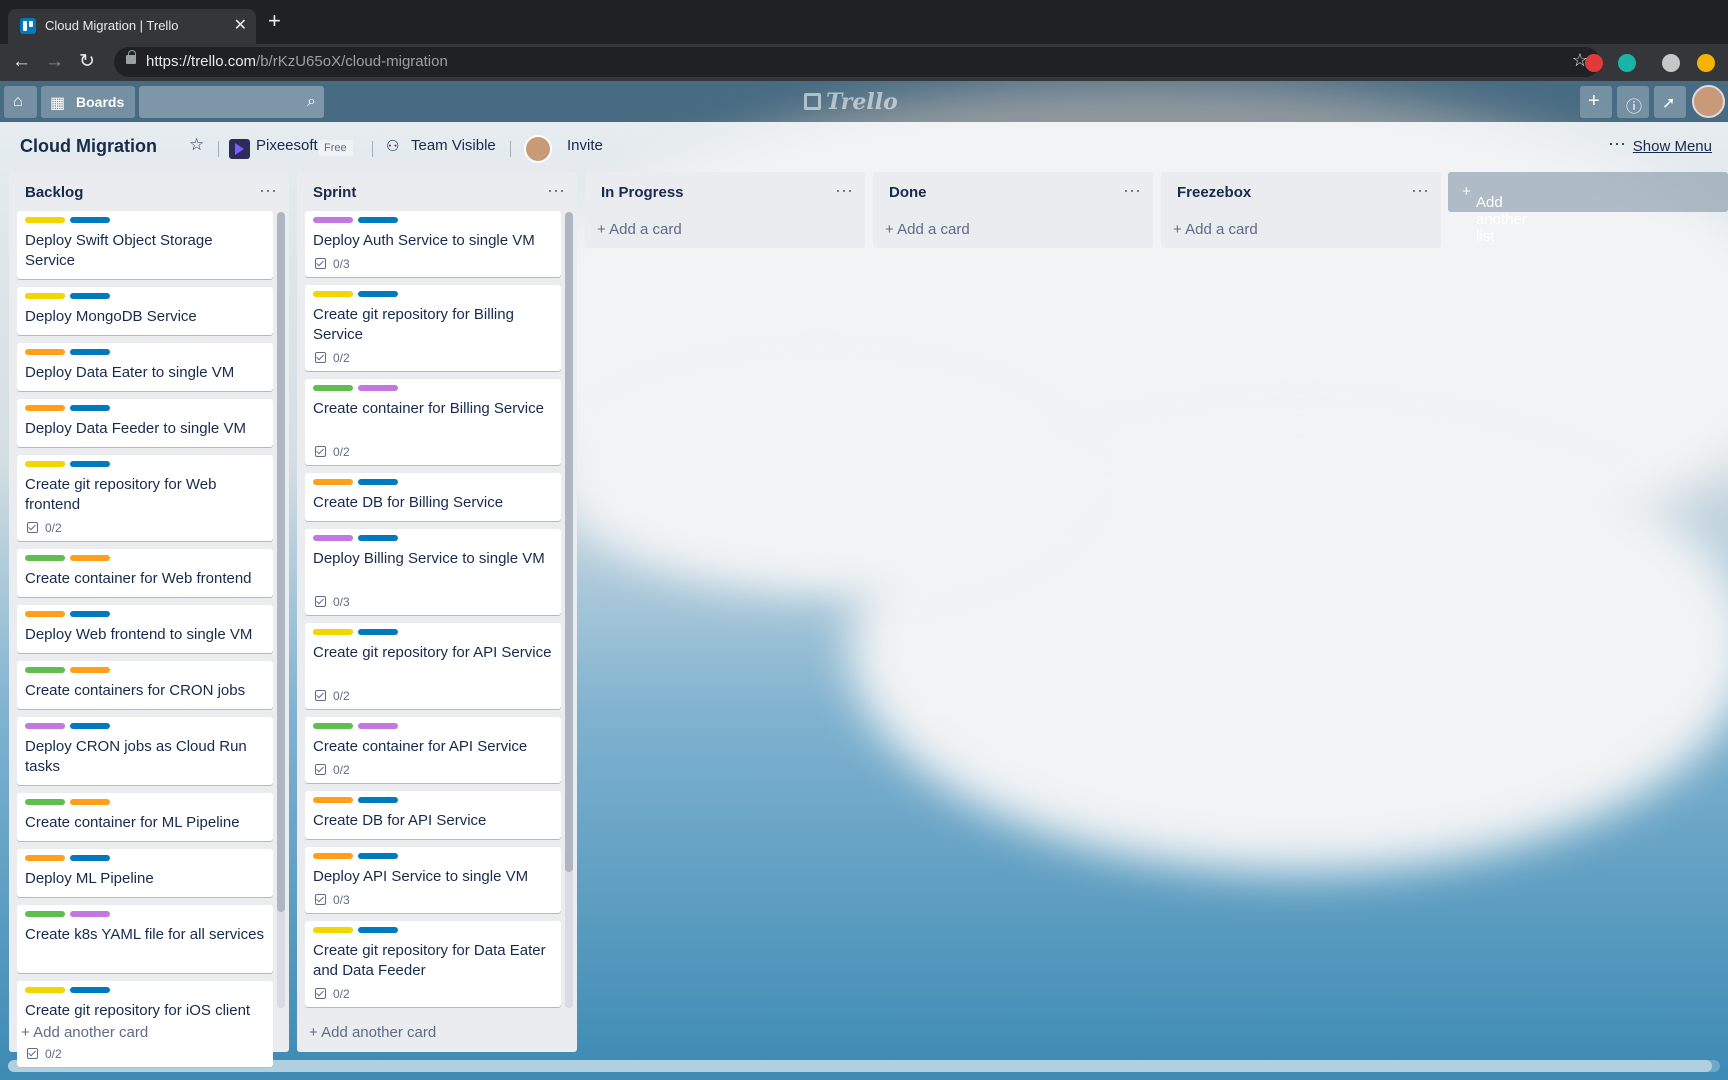 This screenshot has width=1728, height=1080. Describe the element at coordinates (433, 815) in the screenshot. I see `card: Create DB for API Service` at that location.